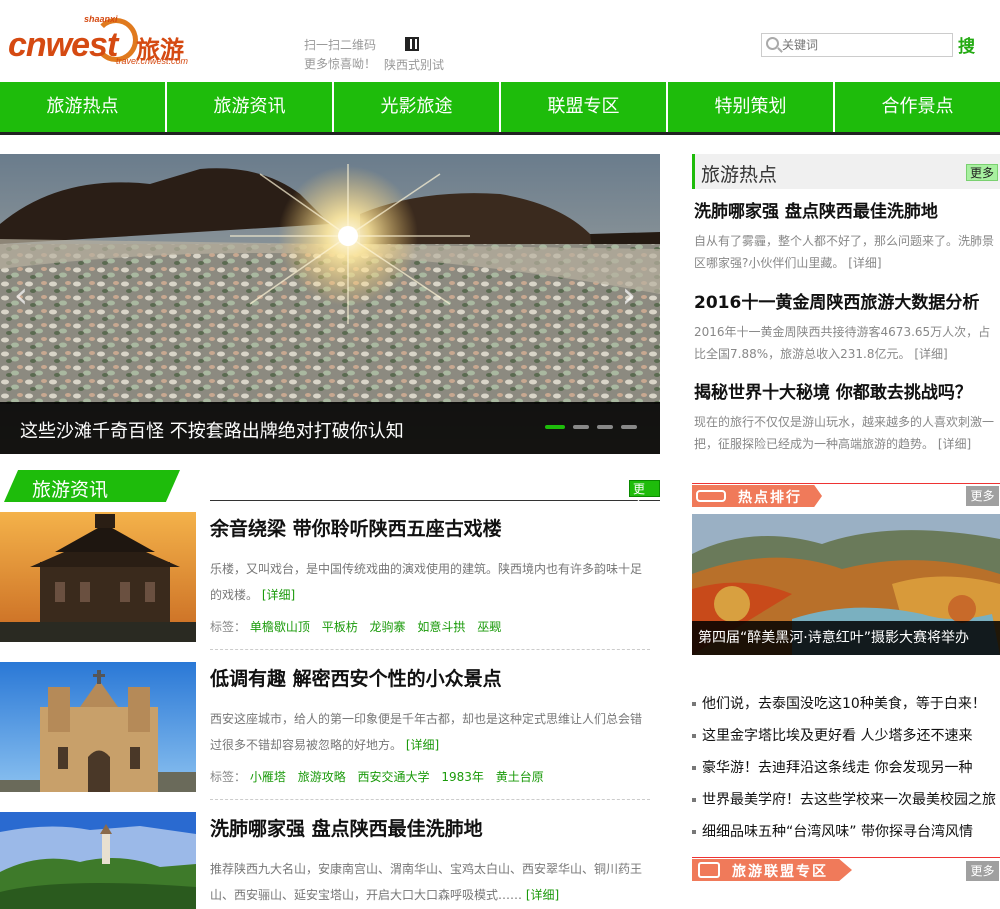 Image resolution: width=1000 pixels, height=909 pixels. What do you see at coordinates (966, 44) in the screenshot?
I see `search-button: 搜` at bounding box center [966, 44].